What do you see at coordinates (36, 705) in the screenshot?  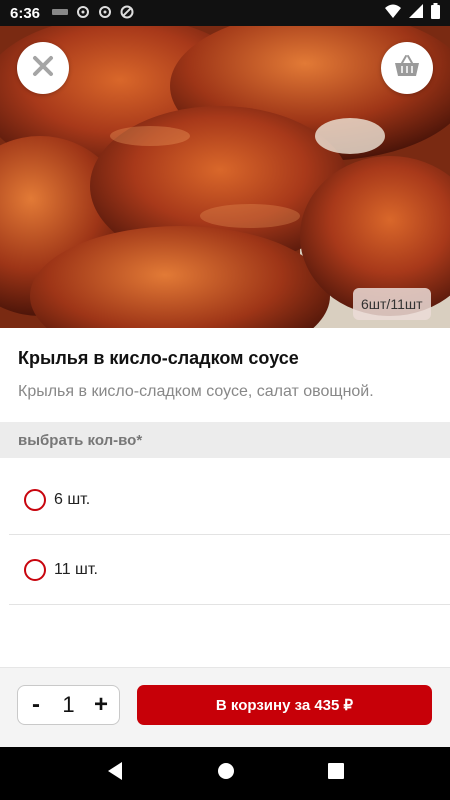 I see `decrease-button: -` at bounding box center [36, 705].